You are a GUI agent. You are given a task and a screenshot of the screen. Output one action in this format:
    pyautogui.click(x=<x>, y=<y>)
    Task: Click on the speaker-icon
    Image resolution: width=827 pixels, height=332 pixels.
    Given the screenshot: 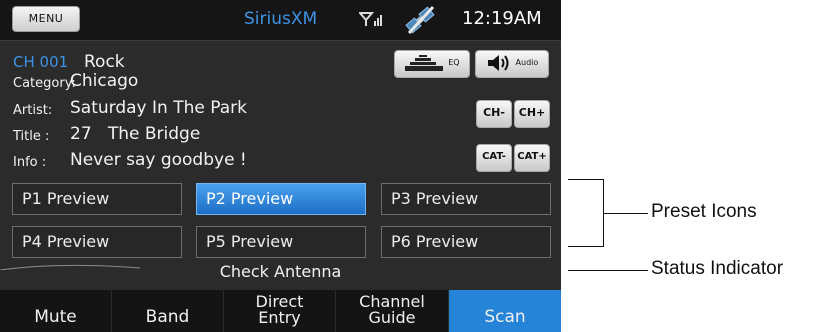 What is the action you would take?
    pyautogui.click(x=498, y=63)
    